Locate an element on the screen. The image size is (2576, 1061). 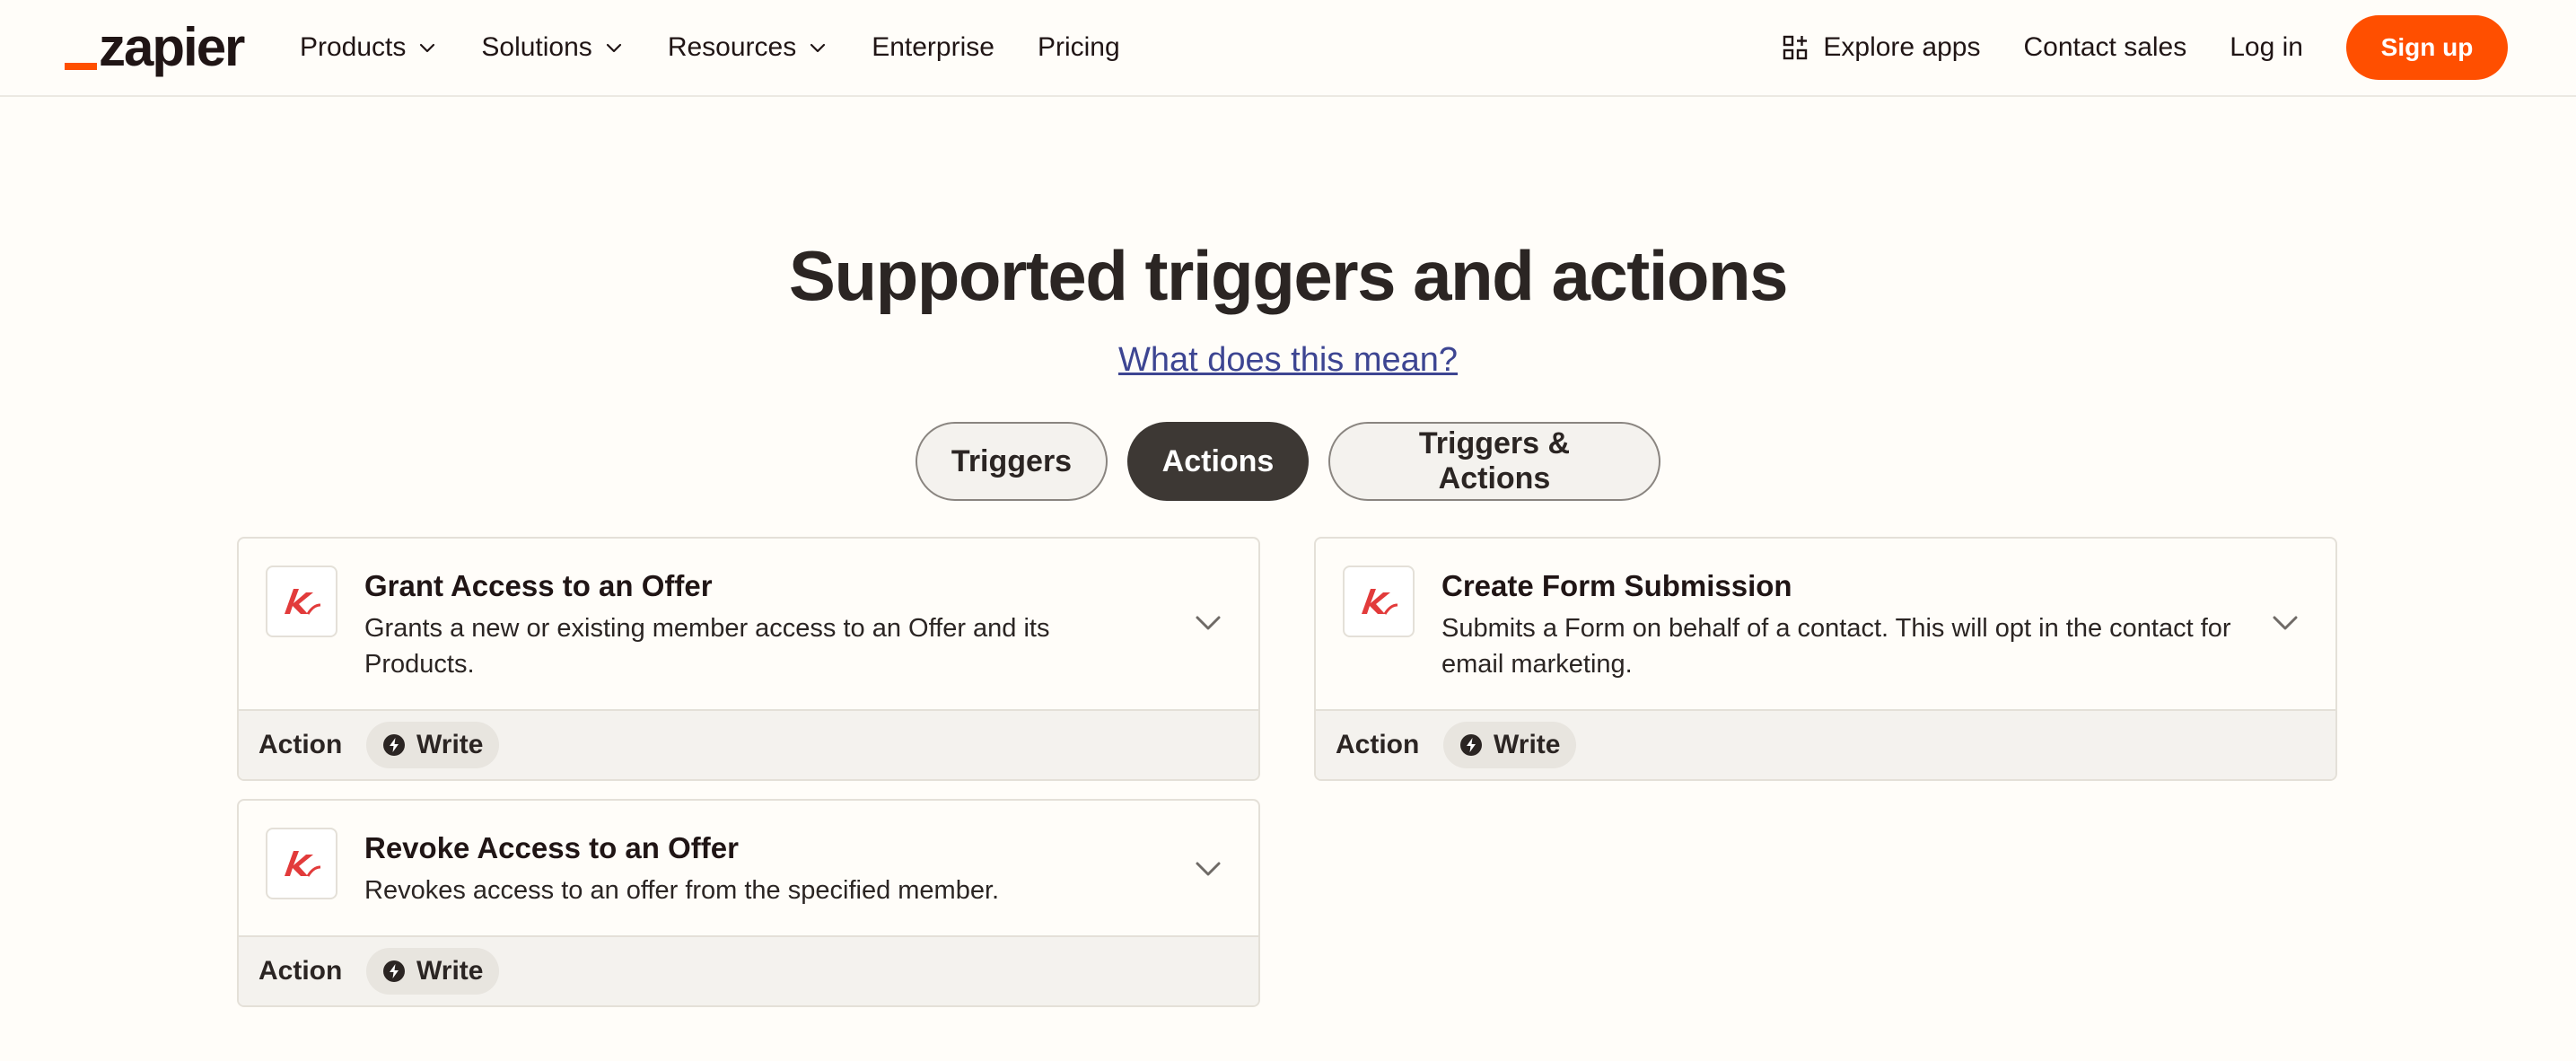
card-title: Create Form Submission is located at coordinates (1616, 585).